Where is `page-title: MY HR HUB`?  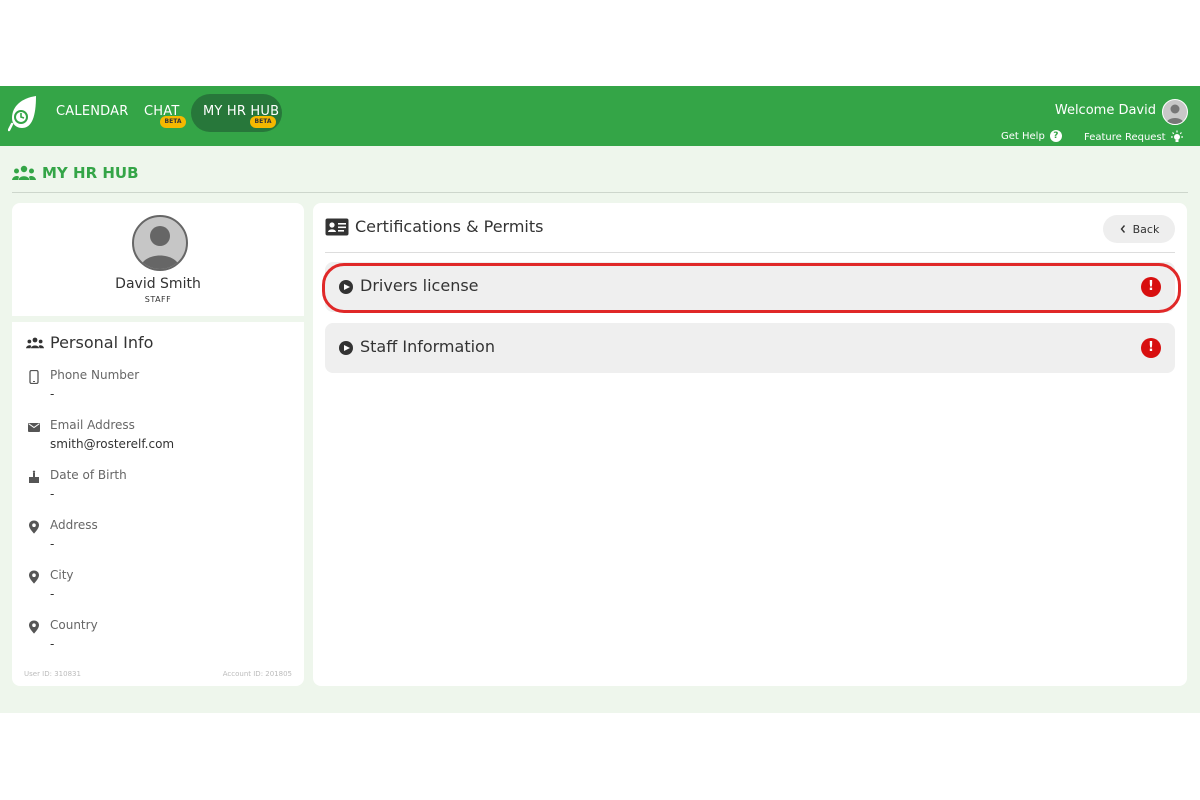
page-title: MY HR HUB is located at coordinates (90, 173).